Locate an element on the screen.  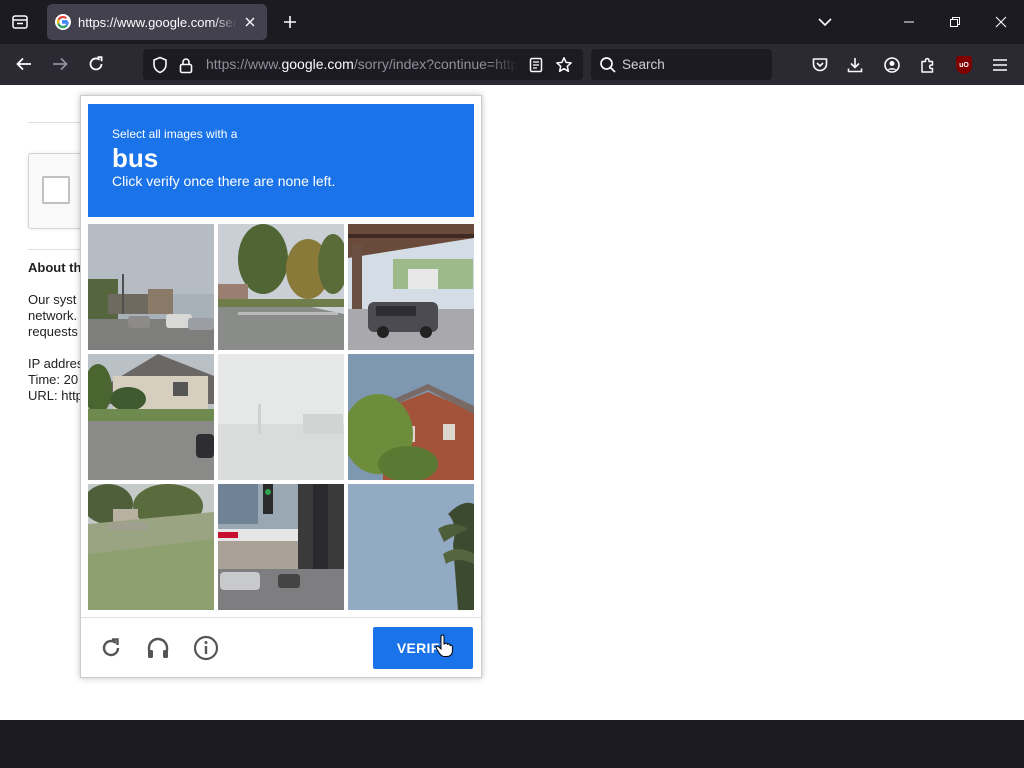
list-all-tabs-button is located at coordinates (825, 22).